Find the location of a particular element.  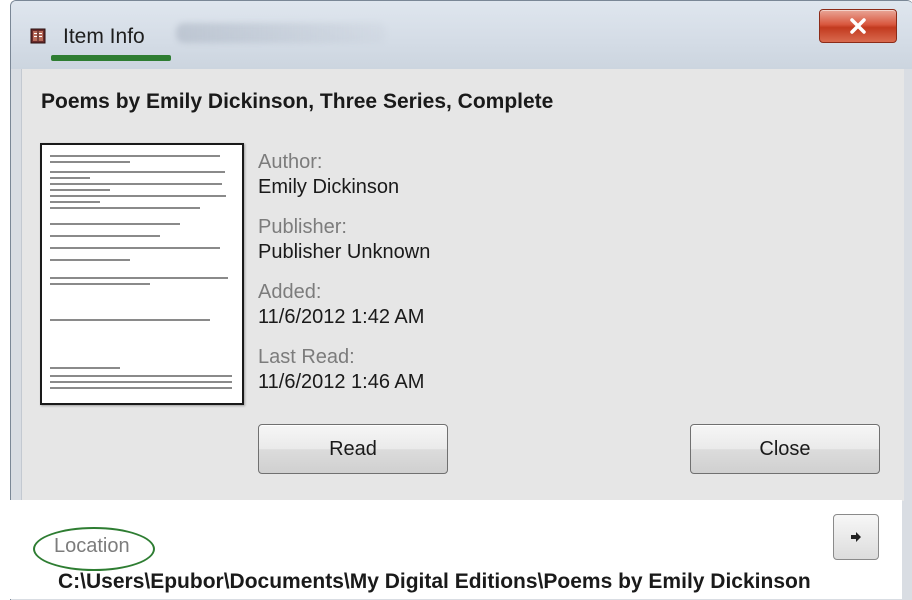

title-blur is located at coordinates (281, 33).